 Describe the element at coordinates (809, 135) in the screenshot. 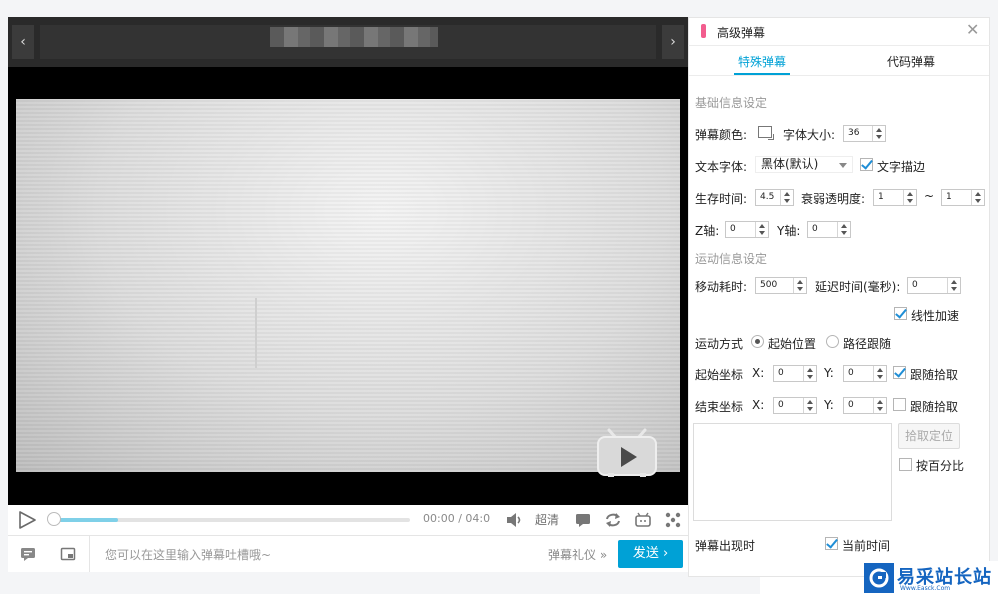

I see `font-size-label: 字体大小:` at that location.